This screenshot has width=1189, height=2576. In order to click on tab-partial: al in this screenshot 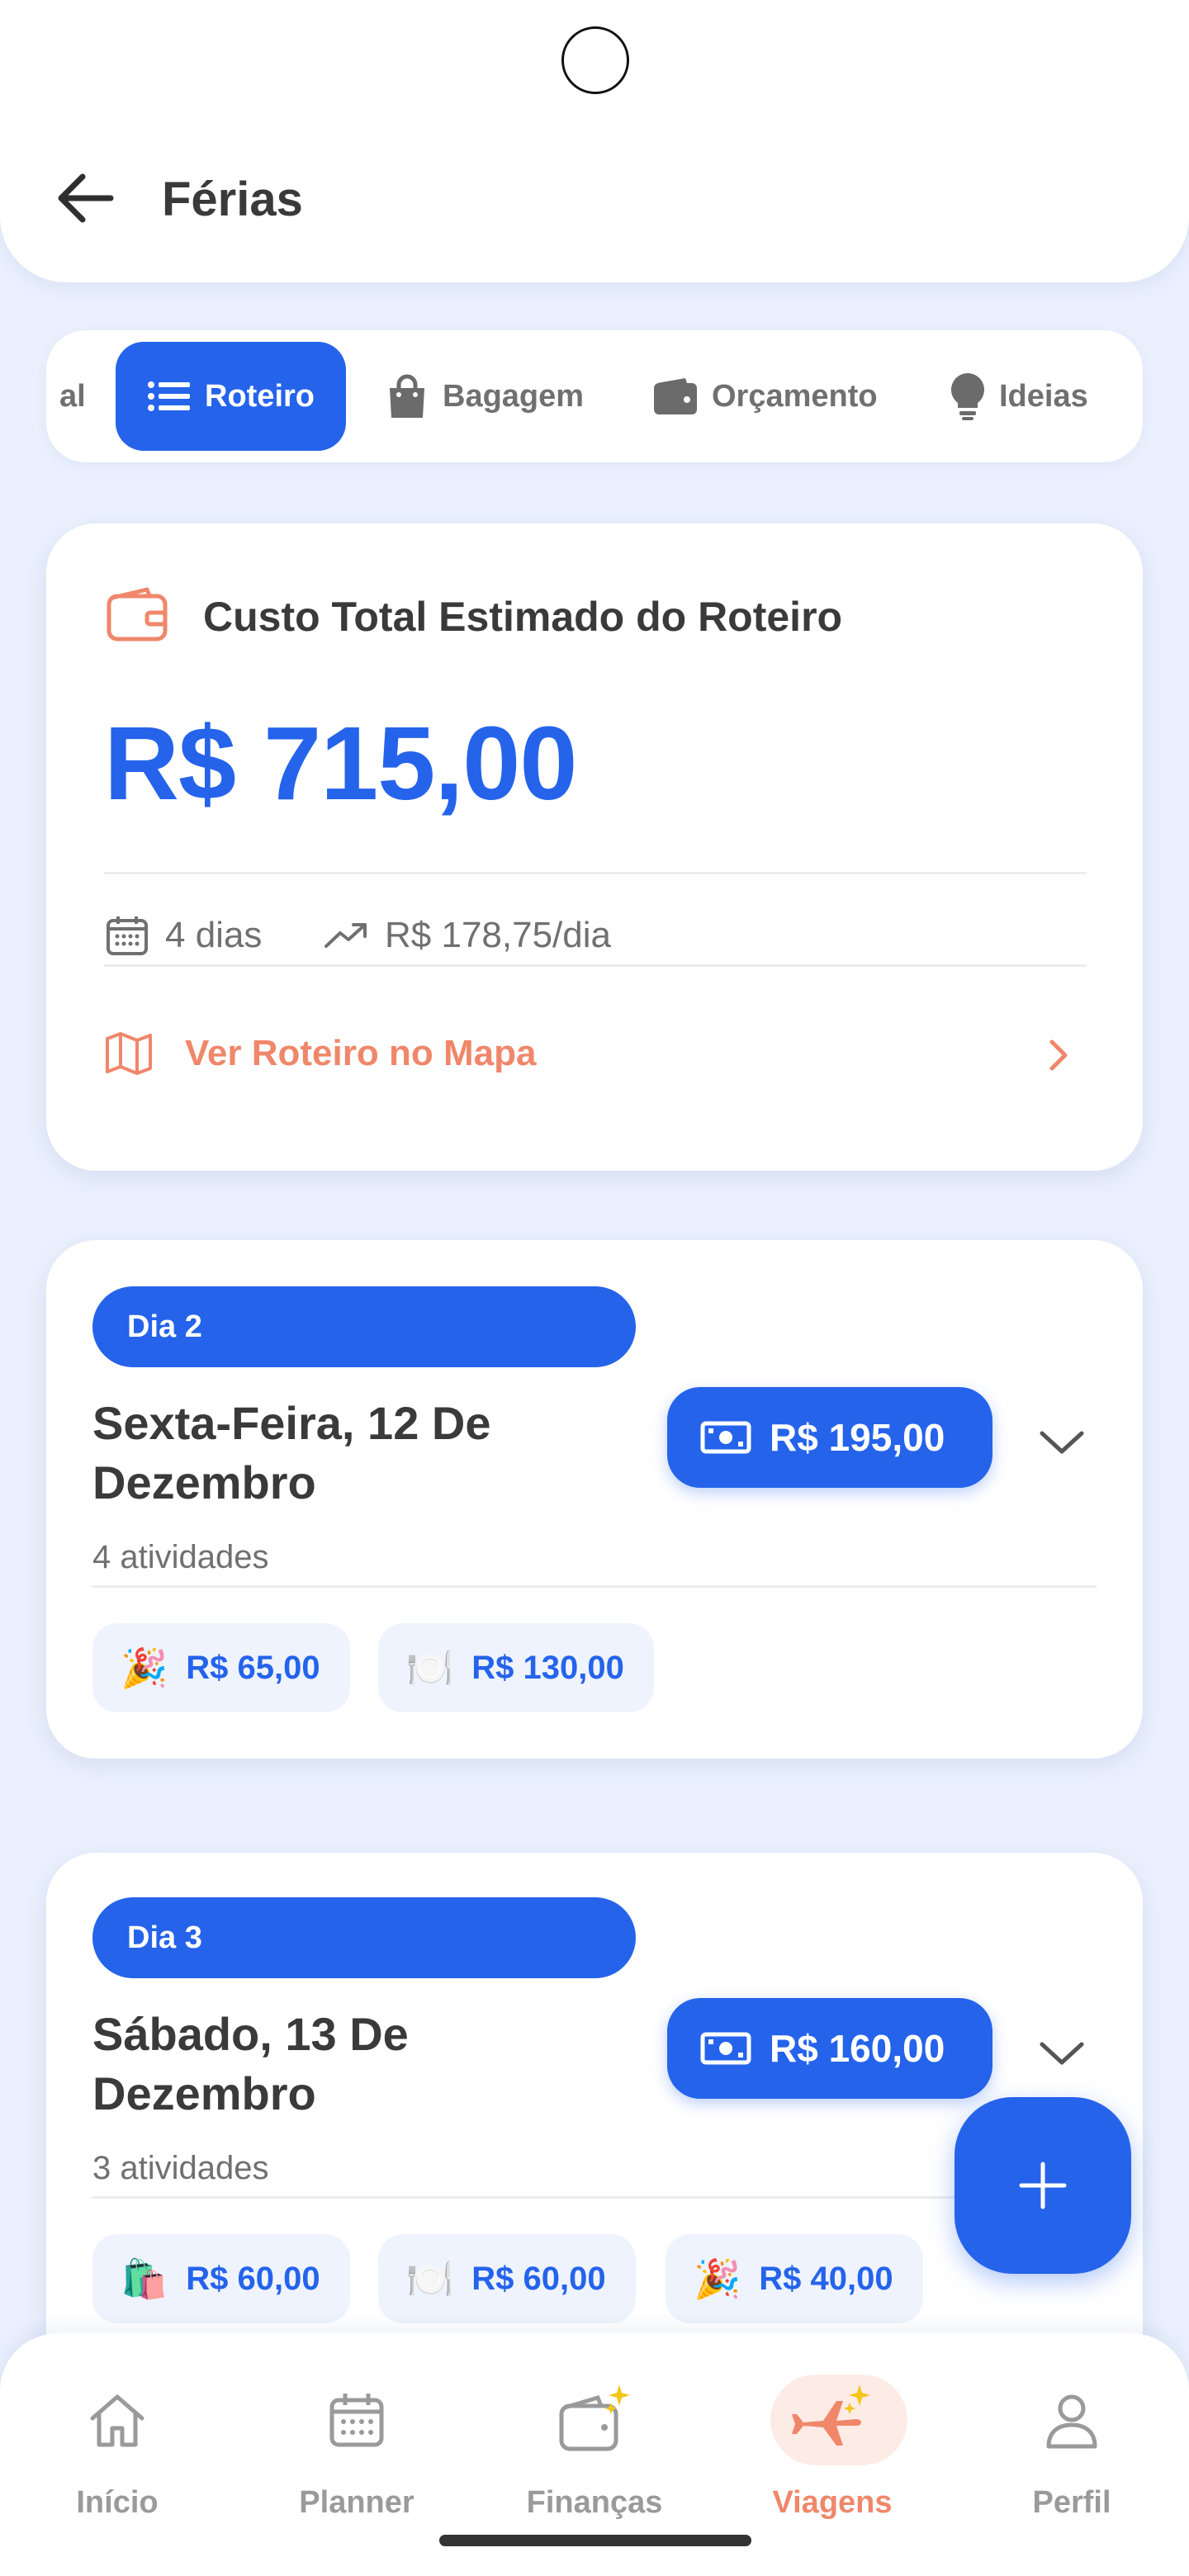, I will do `click(72, 396)`.